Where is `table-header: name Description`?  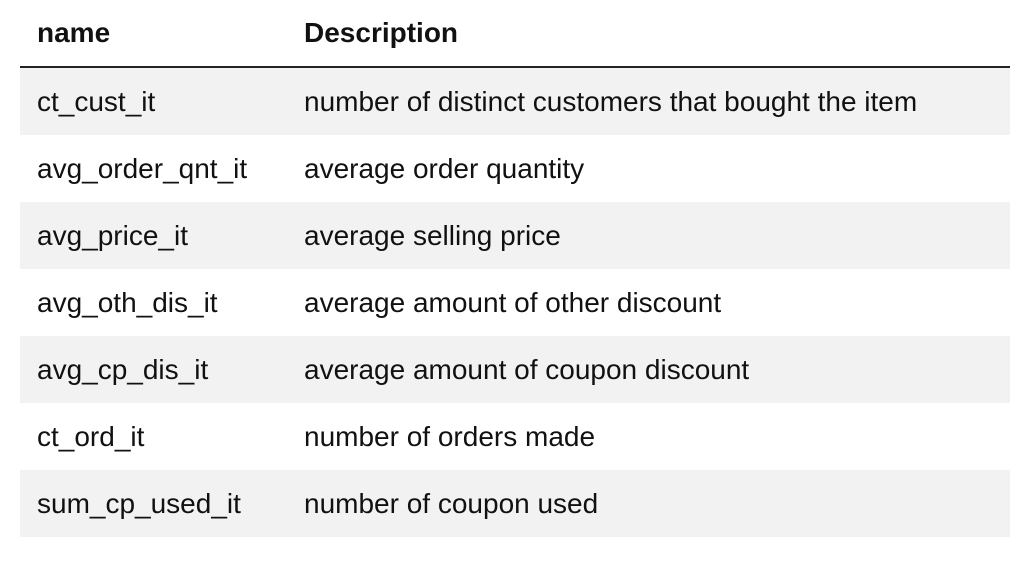
table-header: name Description is located at coordinates (515, 34).